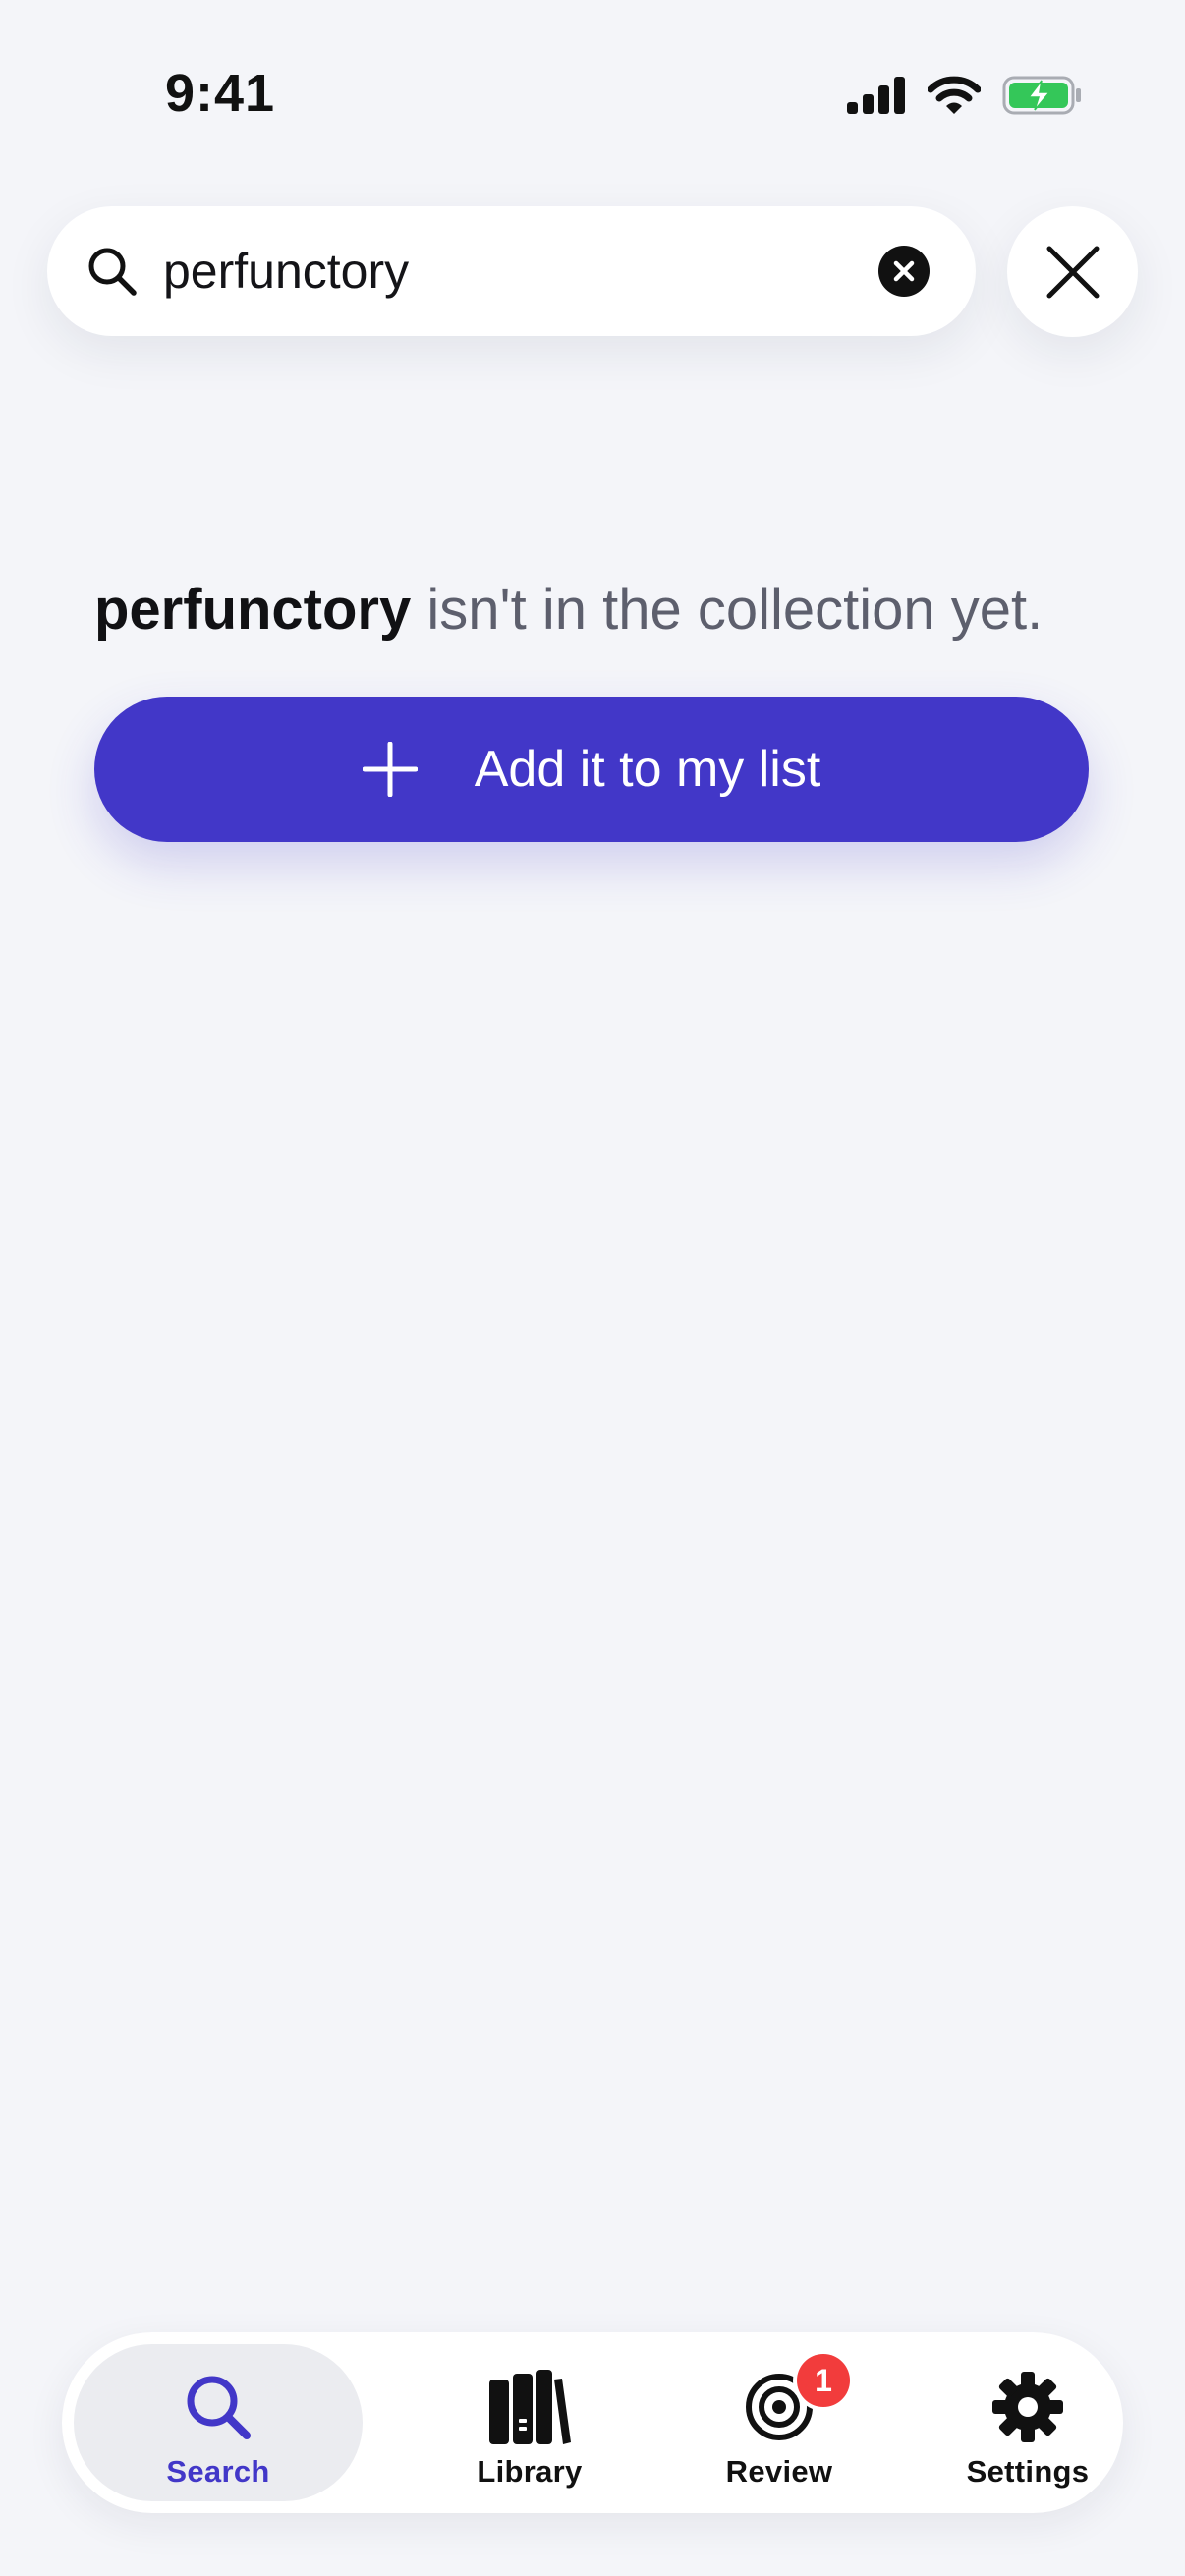 The width and height of the screenshot is (1185, 2576). Describe the element at coordinates (648, 769) in the screenshot. I see `add-to-list-label: Add it to my list` at that location.